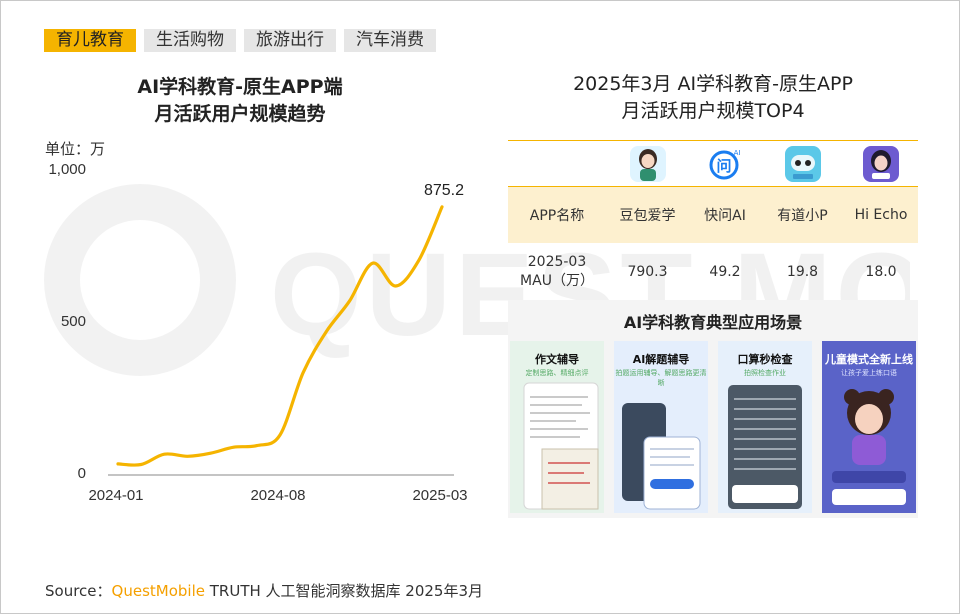 This screenshot has height=614, width=960. Describe the element at coordinates (240, 101) in the screenshot. I see `left-chart-title: AI学科教育-原生APP端 月活跃用户规模趋势` at that location.